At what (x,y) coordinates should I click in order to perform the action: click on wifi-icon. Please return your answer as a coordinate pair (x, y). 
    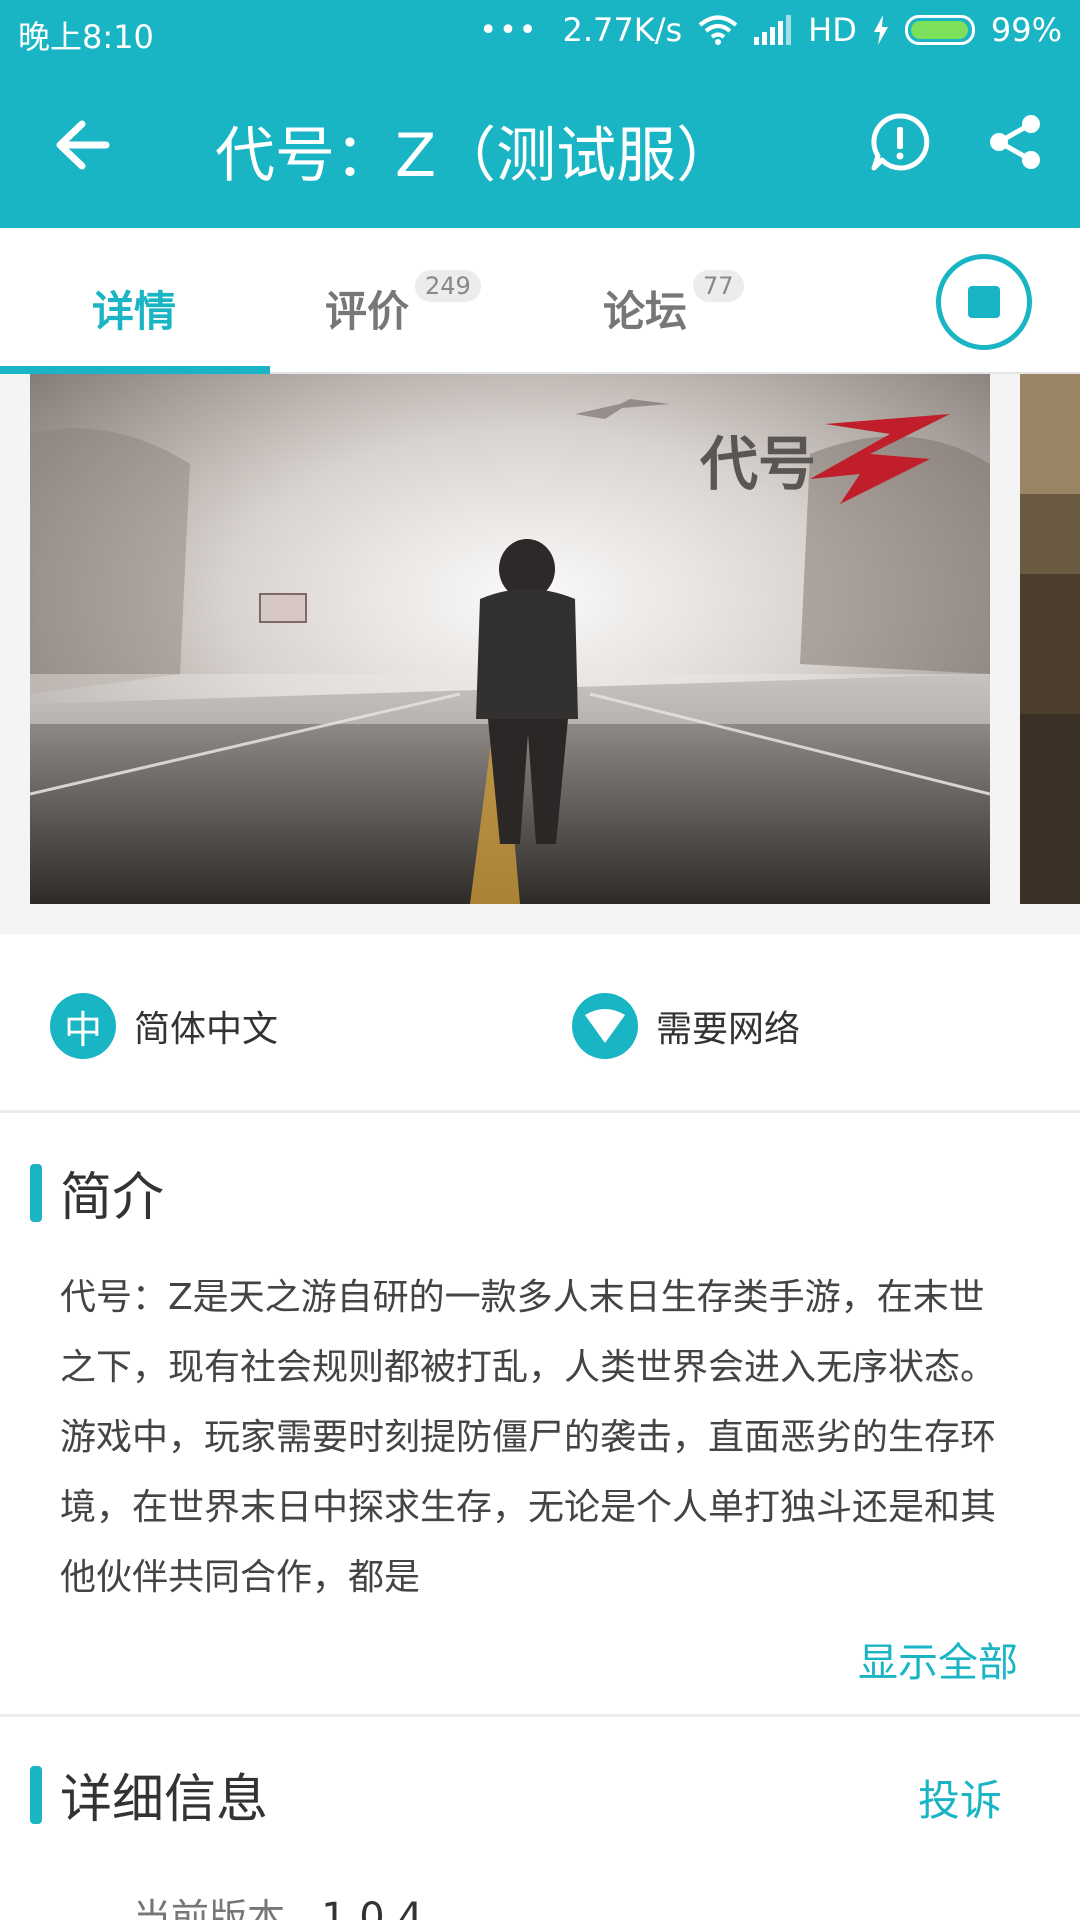
    Looking at the image, I should click on (718, 30).